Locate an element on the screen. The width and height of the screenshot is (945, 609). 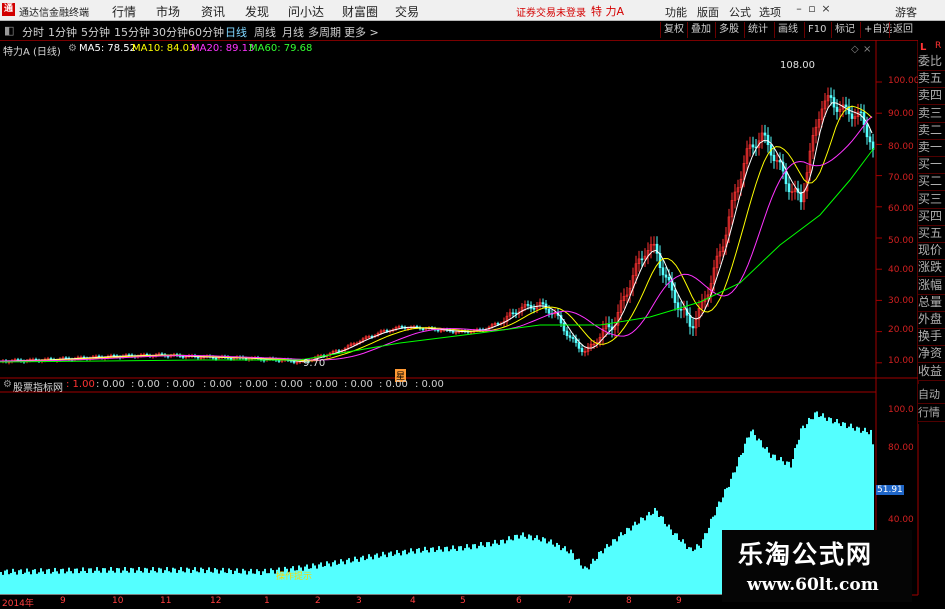
sidebar-item-14: 总量 is located at coordinates (931, 303).